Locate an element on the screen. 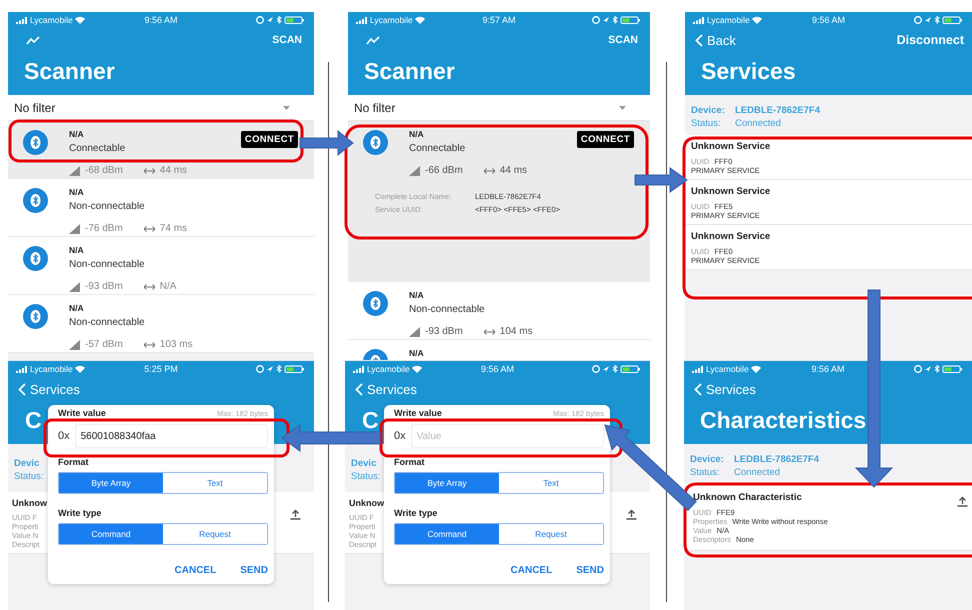  clock-time: 9:57 AM is located at coordinates (499, 20).